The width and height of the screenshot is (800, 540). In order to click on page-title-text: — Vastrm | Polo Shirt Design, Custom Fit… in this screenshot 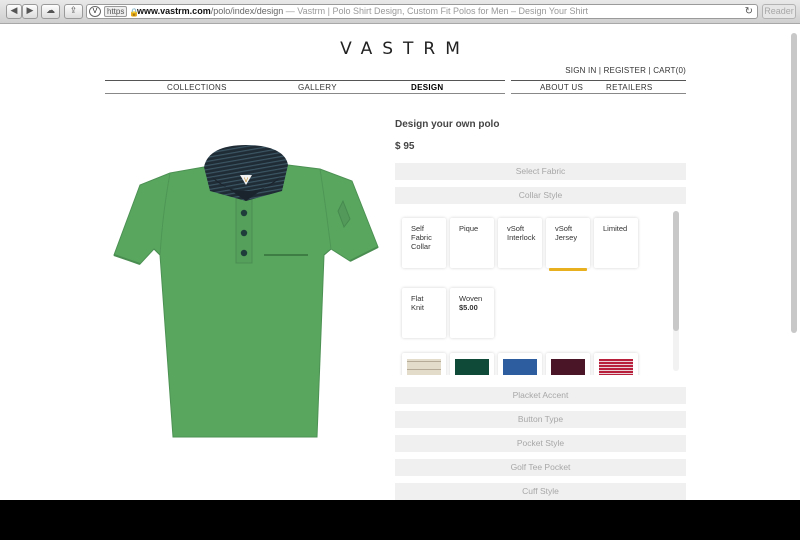, I will do `click(436, 11)`.